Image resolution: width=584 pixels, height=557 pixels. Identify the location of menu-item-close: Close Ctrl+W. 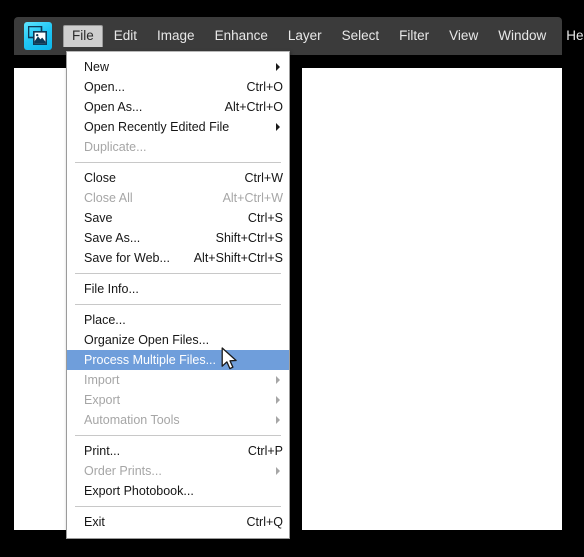
(178, 178).